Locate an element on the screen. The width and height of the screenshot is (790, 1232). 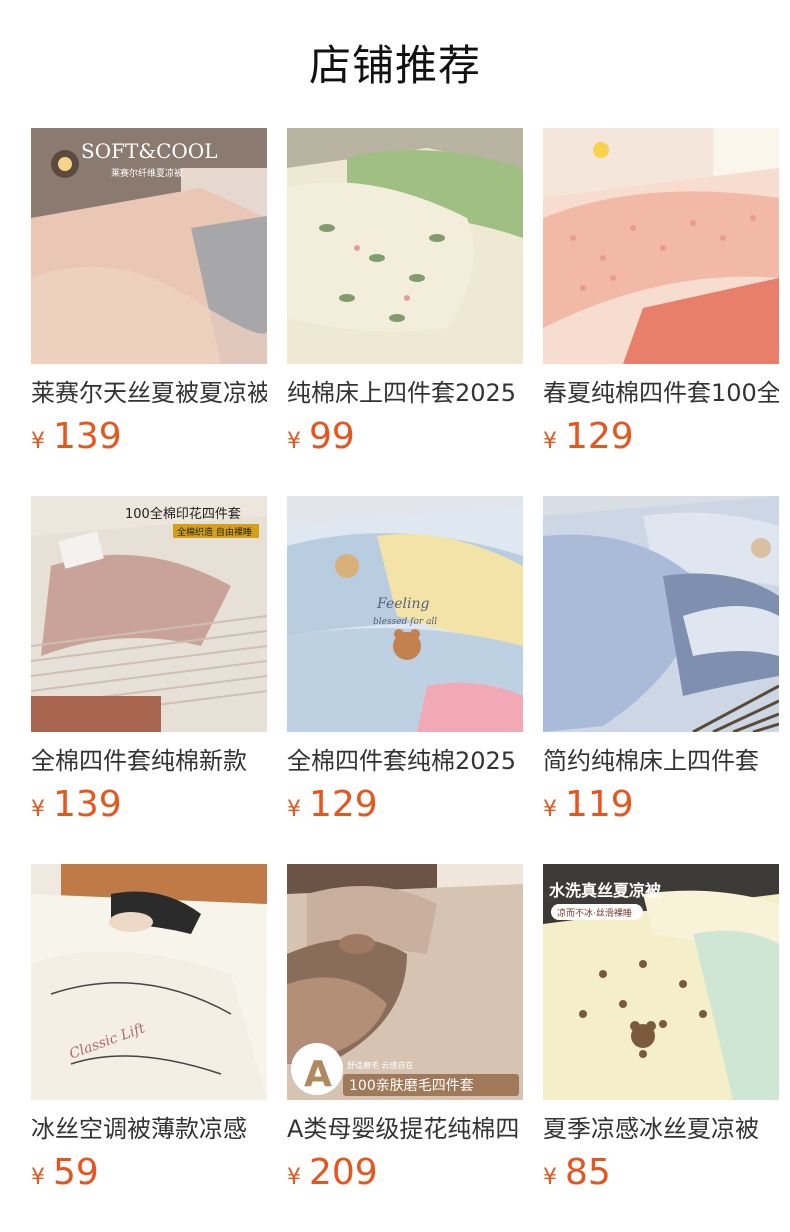
product-card: 简约纯棉床上四件套 ¥119 is located at coordinates (661, 660).